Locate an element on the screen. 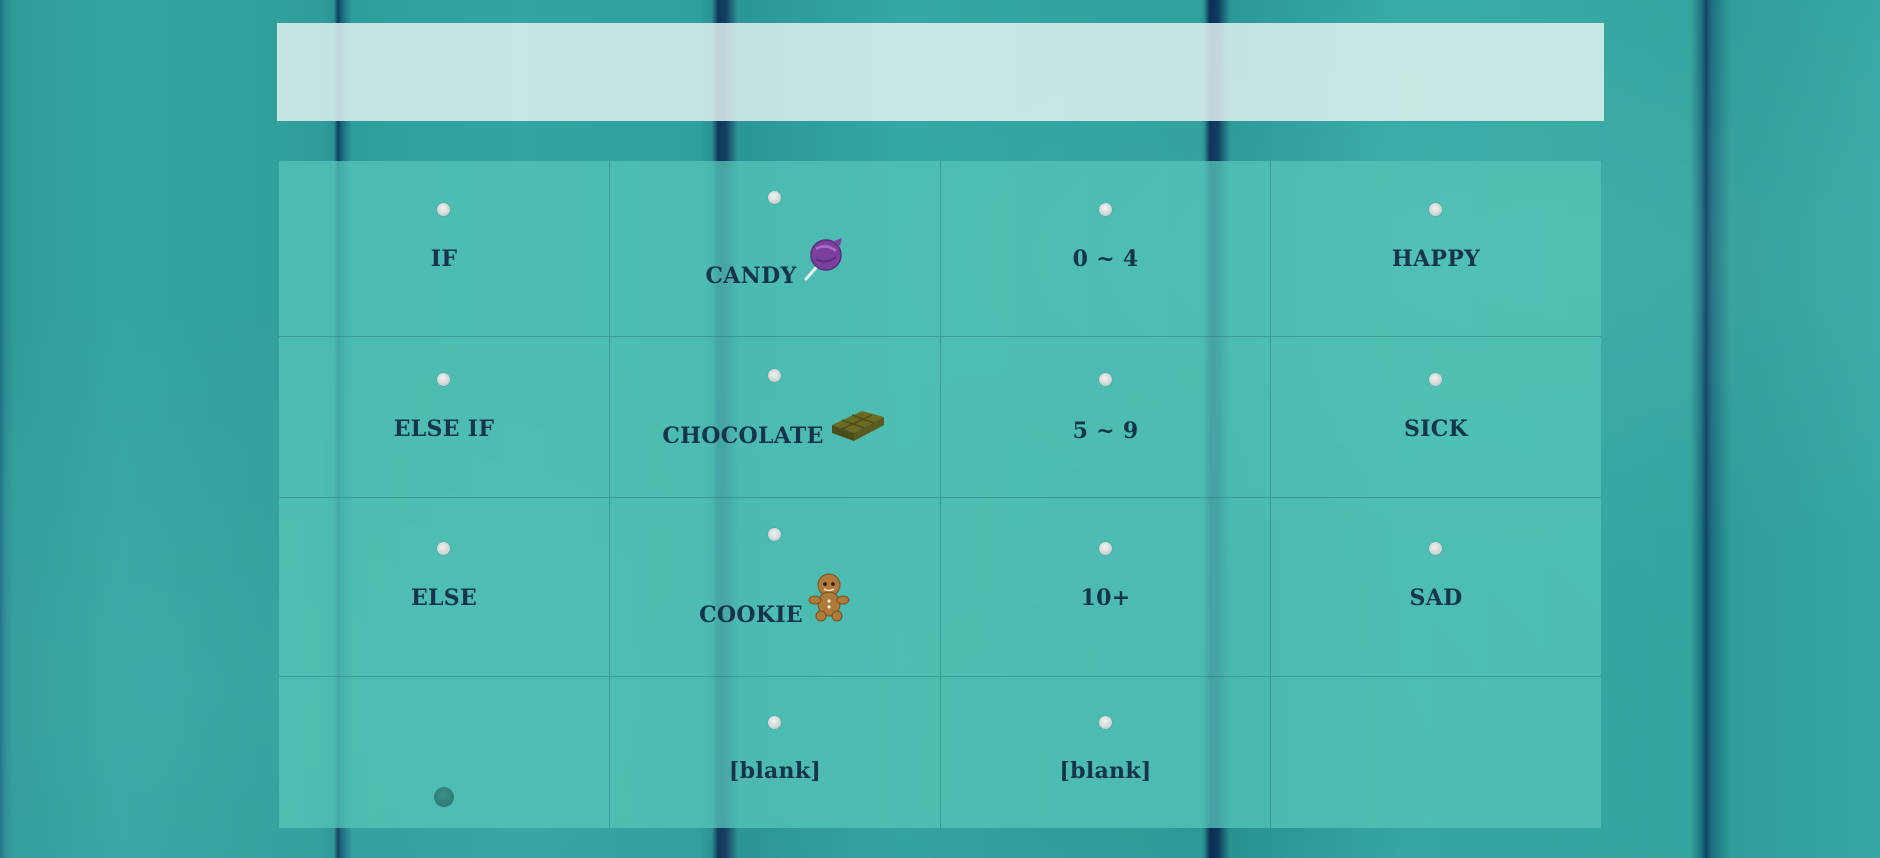  grid-cell-happy: HAPPY is located at coordinates (1436, 249).